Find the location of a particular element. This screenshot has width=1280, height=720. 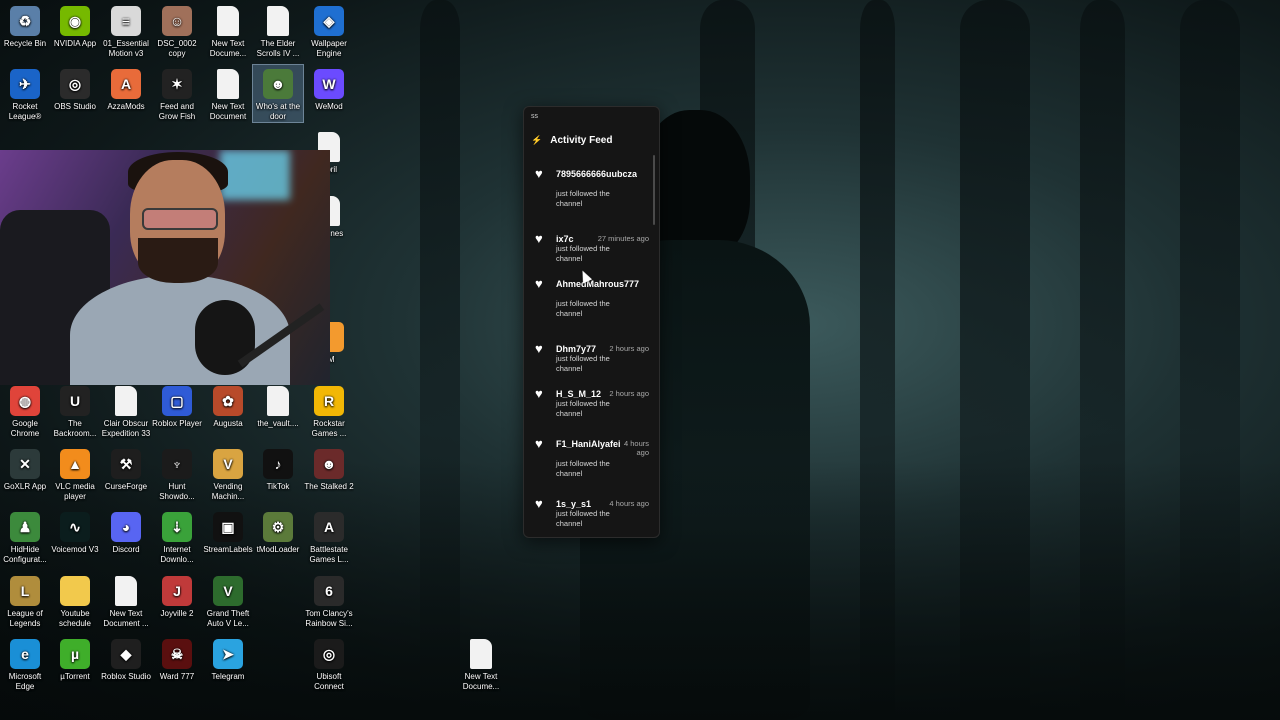

desktop-icon: ◕ Discord is located at coordinates (126, 531).